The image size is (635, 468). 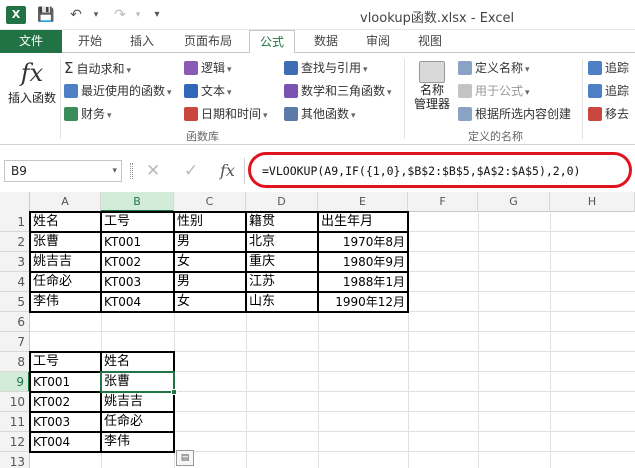 I want to click on math-trig-button: 数学和三角函数 ▾, so click(x=338, y=91).